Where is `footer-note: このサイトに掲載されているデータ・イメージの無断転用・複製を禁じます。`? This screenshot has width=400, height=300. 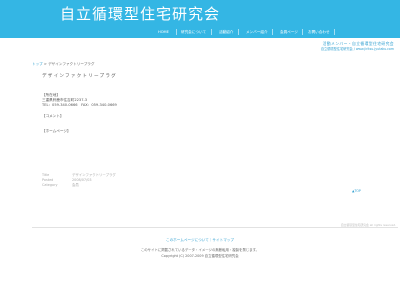 footer-note: このサイトに掲載されているデータ・イメージの無断転用・複製を禁じます。 is located at coordinates (200, 250).